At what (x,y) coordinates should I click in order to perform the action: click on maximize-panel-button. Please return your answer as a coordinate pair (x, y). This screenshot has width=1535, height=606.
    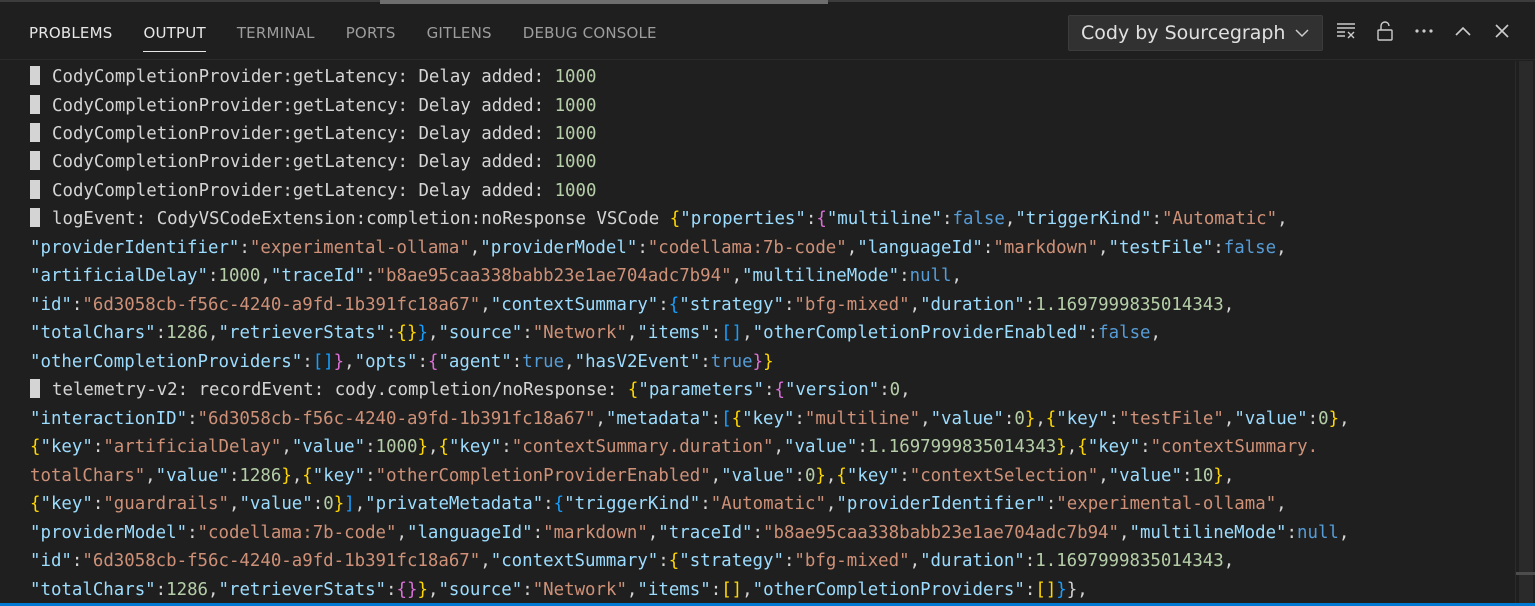
    Looking at the image, I should click on (1463, 31).